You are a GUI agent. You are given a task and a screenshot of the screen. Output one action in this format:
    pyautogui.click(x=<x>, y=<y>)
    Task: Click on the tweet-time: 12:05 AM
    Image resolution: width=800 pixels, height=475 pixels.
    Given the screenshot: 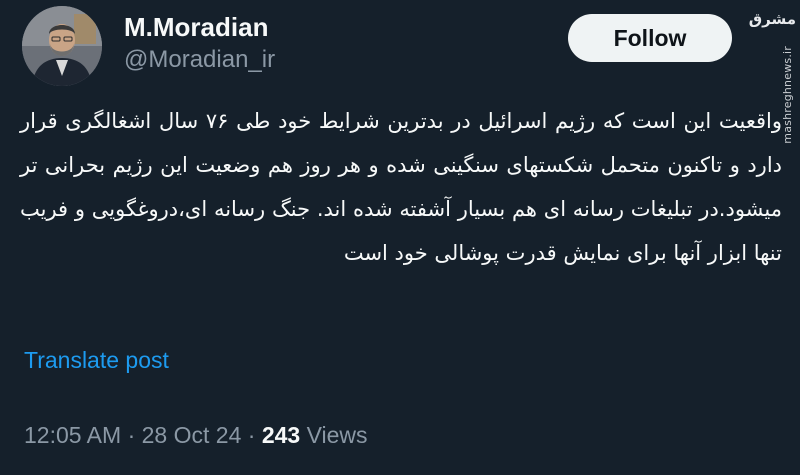 What is the action you would take?
    pyautogui.click(x=72, y=435)
    